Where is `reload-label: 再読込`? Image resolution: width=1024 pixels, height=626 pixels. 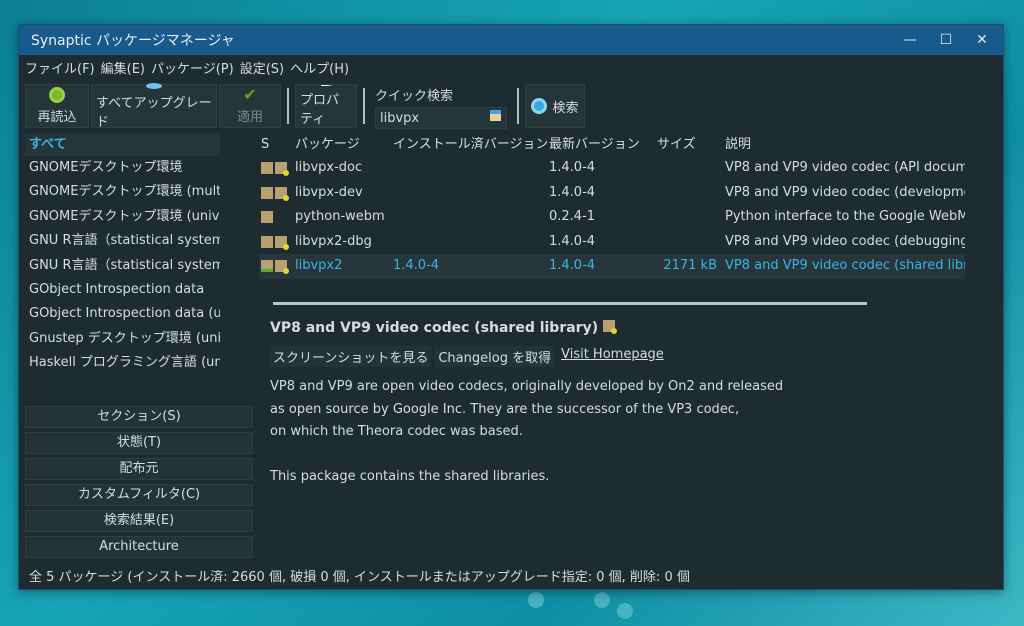 reload-label: 再読込 is located at coordinates (57, 117).